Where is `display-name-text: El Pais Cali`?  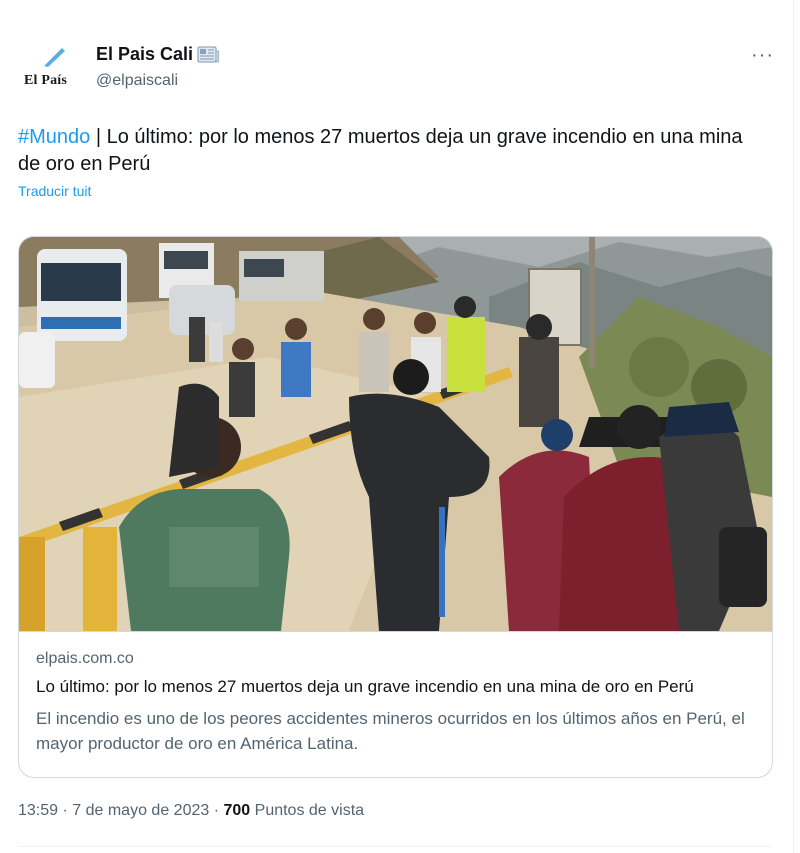 display-name-text: El Pais Cali is located at coordinates (145, 54).